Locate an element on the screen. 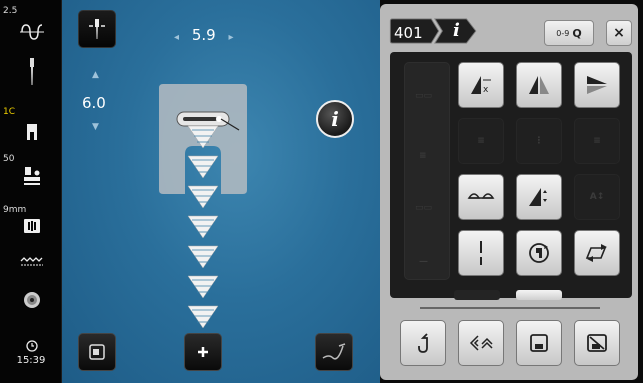 The height and width of the screenshot is (383, 643). stitch-width-control: ◂ 5.9 ▸ is located at coordinates (203, 35).